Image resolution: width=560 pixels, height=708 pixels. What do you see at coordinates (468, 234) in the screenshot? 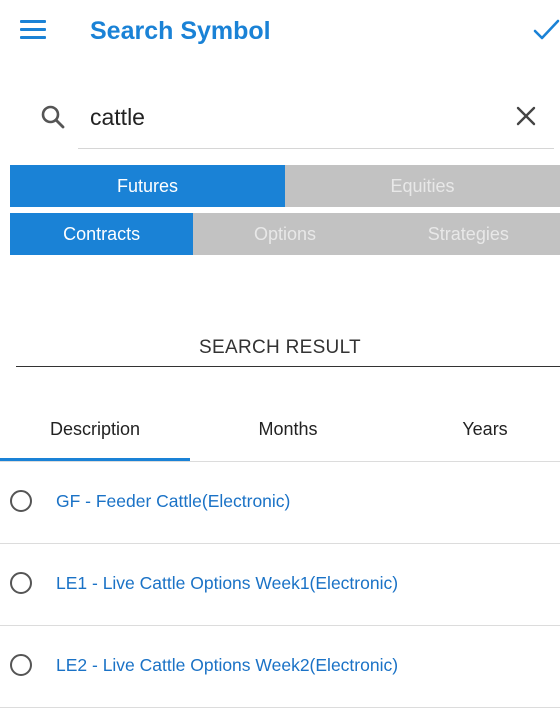
I see `tab-strategies: Strategies` at bounding box center [468, 234].